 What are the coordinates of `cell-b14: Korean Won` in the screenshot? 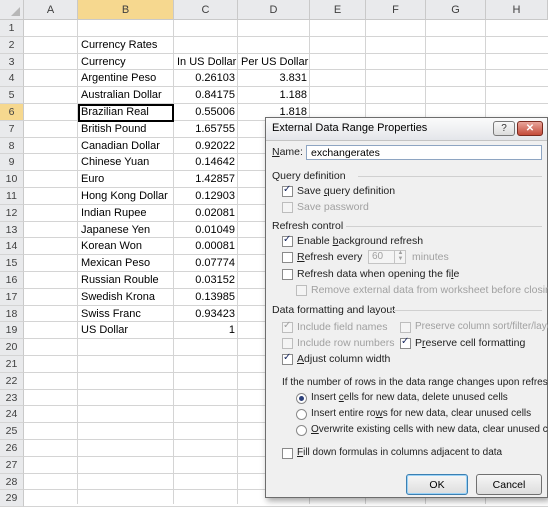 It's located at (126, 247).